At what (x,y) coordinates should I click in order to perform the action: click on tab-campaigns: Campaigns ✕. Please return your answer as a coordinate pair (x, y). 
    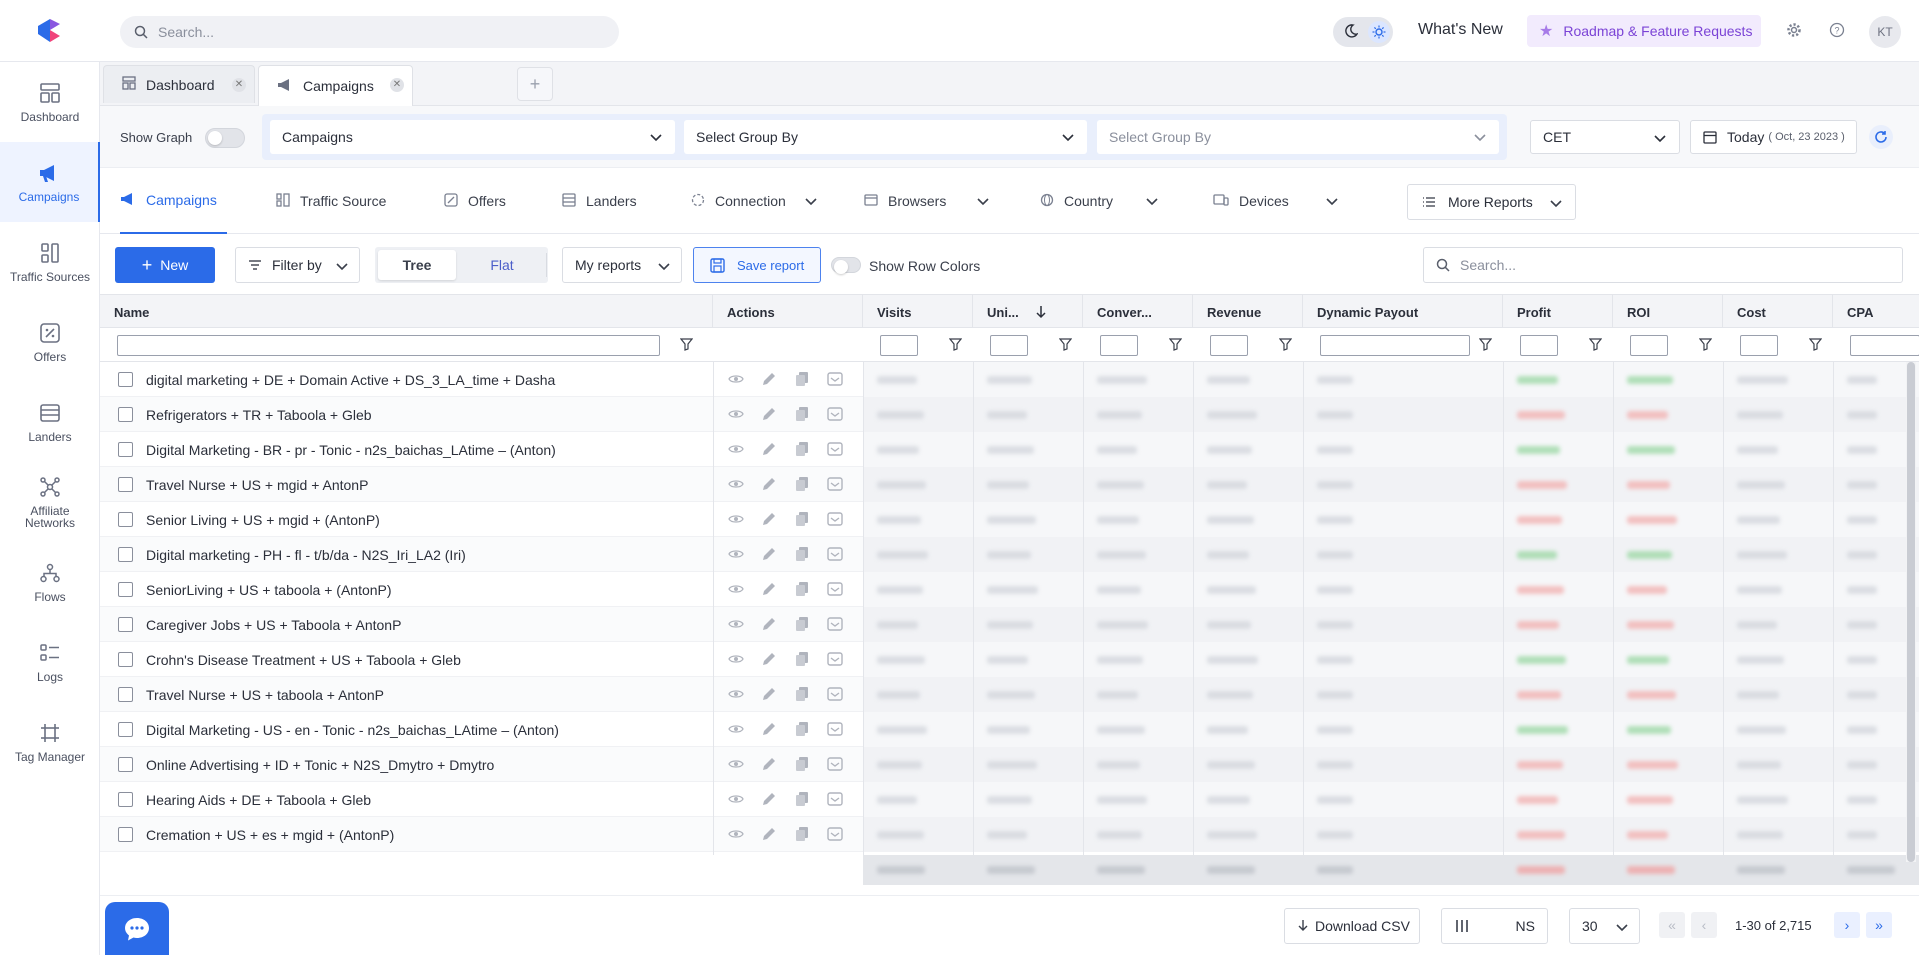
    Looking at the image, I should click on (335, 85).